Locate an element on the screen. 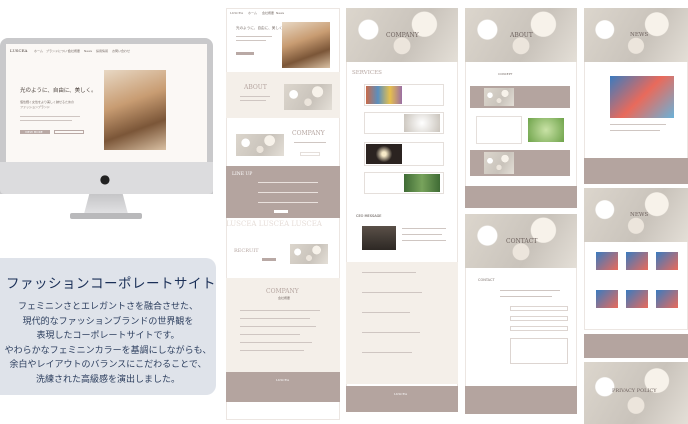  hero-button-label: VIEW MORE is located at coordinates (34, 132).